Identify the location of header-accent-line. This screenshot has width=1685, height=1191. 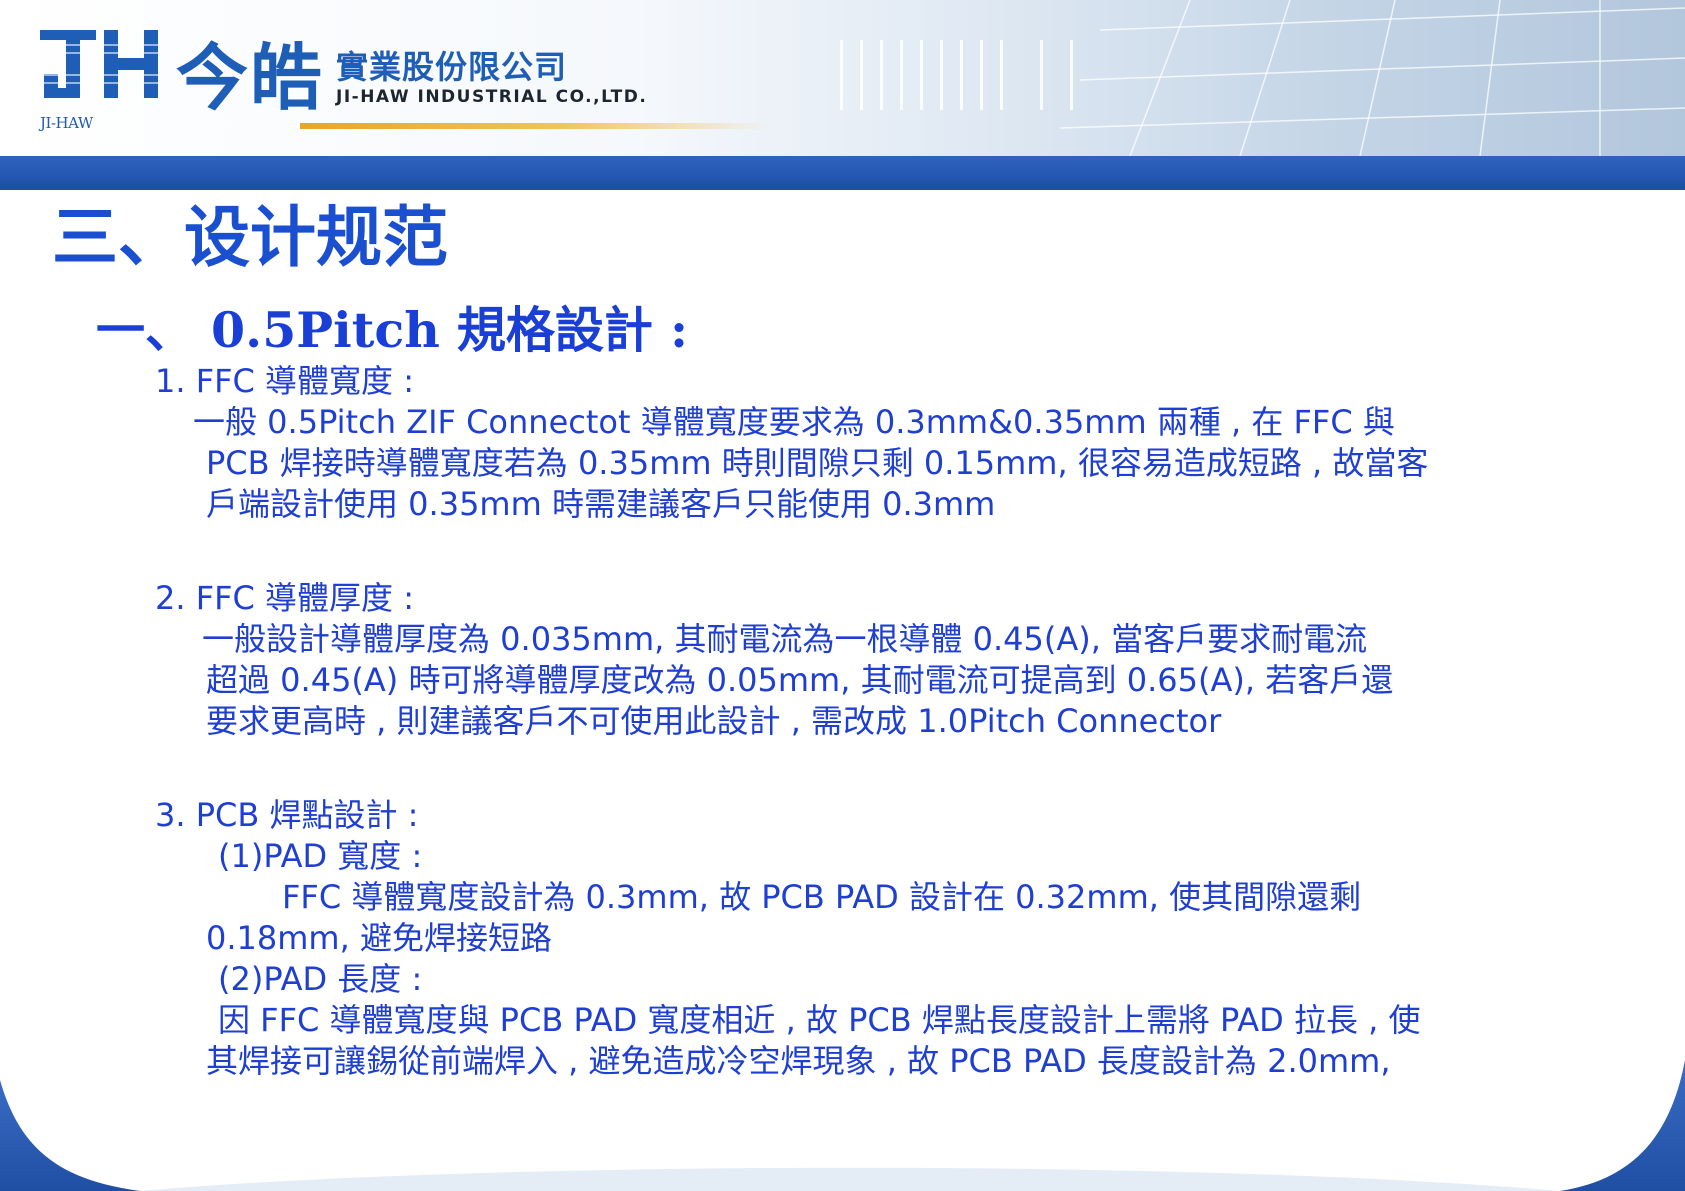
(535, 126).